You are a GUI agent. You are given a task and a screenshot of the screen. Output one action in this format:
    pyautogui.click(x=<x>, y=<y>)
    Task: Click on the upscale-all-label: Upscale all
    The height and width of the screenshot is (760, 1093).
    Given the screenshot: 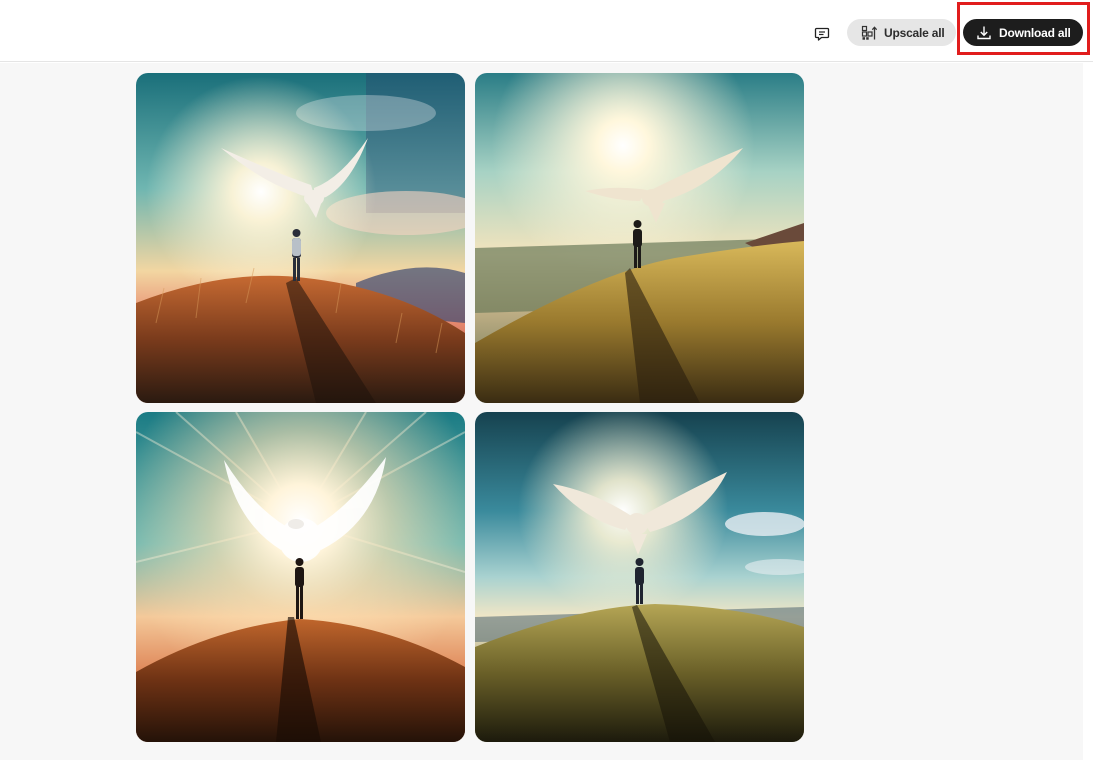 What is the action you would take?
    pyautogui.click(x=914, y=32)
    